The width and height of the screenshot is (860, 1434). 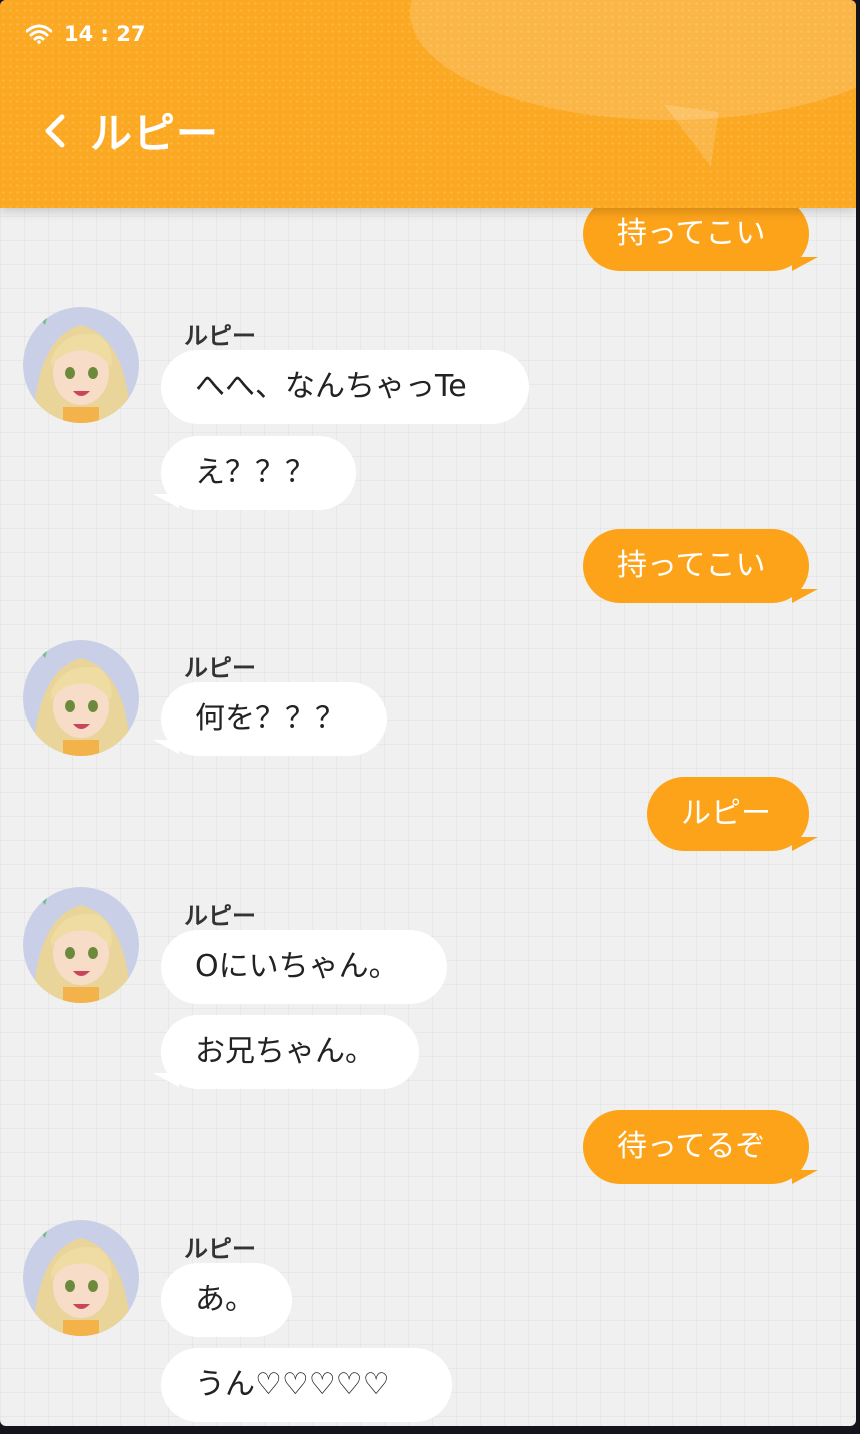 I want to click on back-chevron-icon, so click(x=55, y=131).